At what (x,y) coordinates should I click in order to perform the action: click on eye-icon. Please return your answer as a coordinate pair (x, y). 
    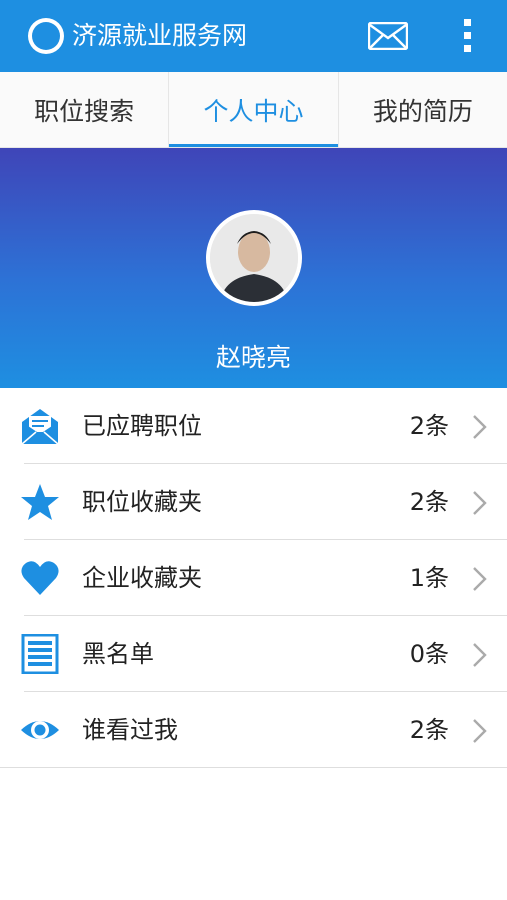
    Looking at the image, I should click on (40, 730).